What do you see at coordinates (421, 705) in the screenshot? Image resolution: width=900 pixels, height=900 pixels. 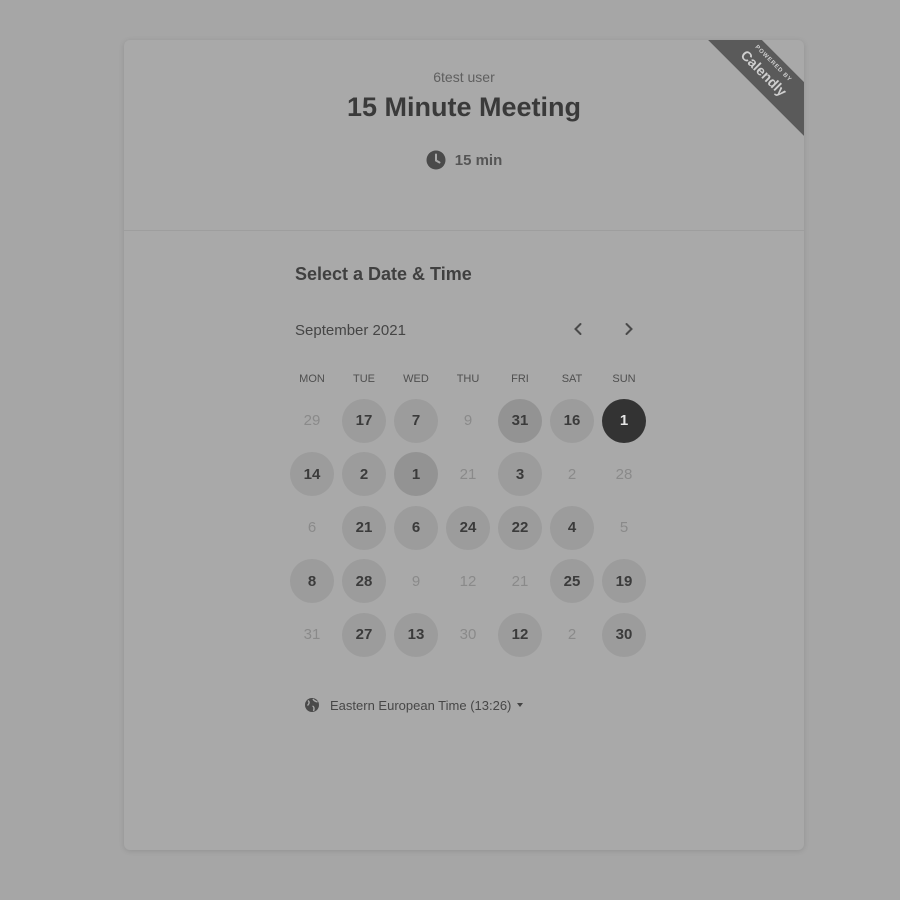 I see `timezone-label: Eastern European Time (13:26)` at bounding box center [421, 705].